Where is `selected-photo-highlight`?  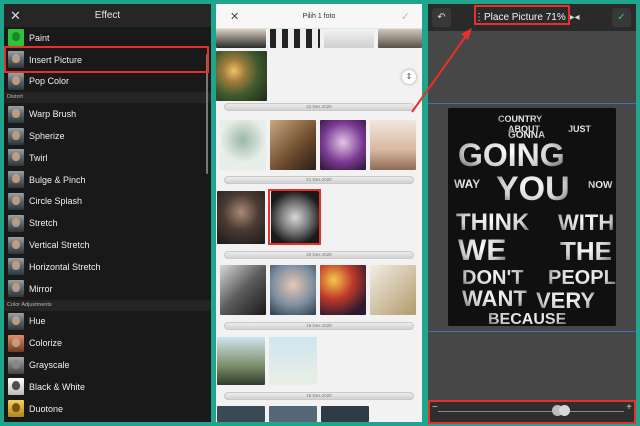
selected-photo-highlight is located at coordinates (294, 217).